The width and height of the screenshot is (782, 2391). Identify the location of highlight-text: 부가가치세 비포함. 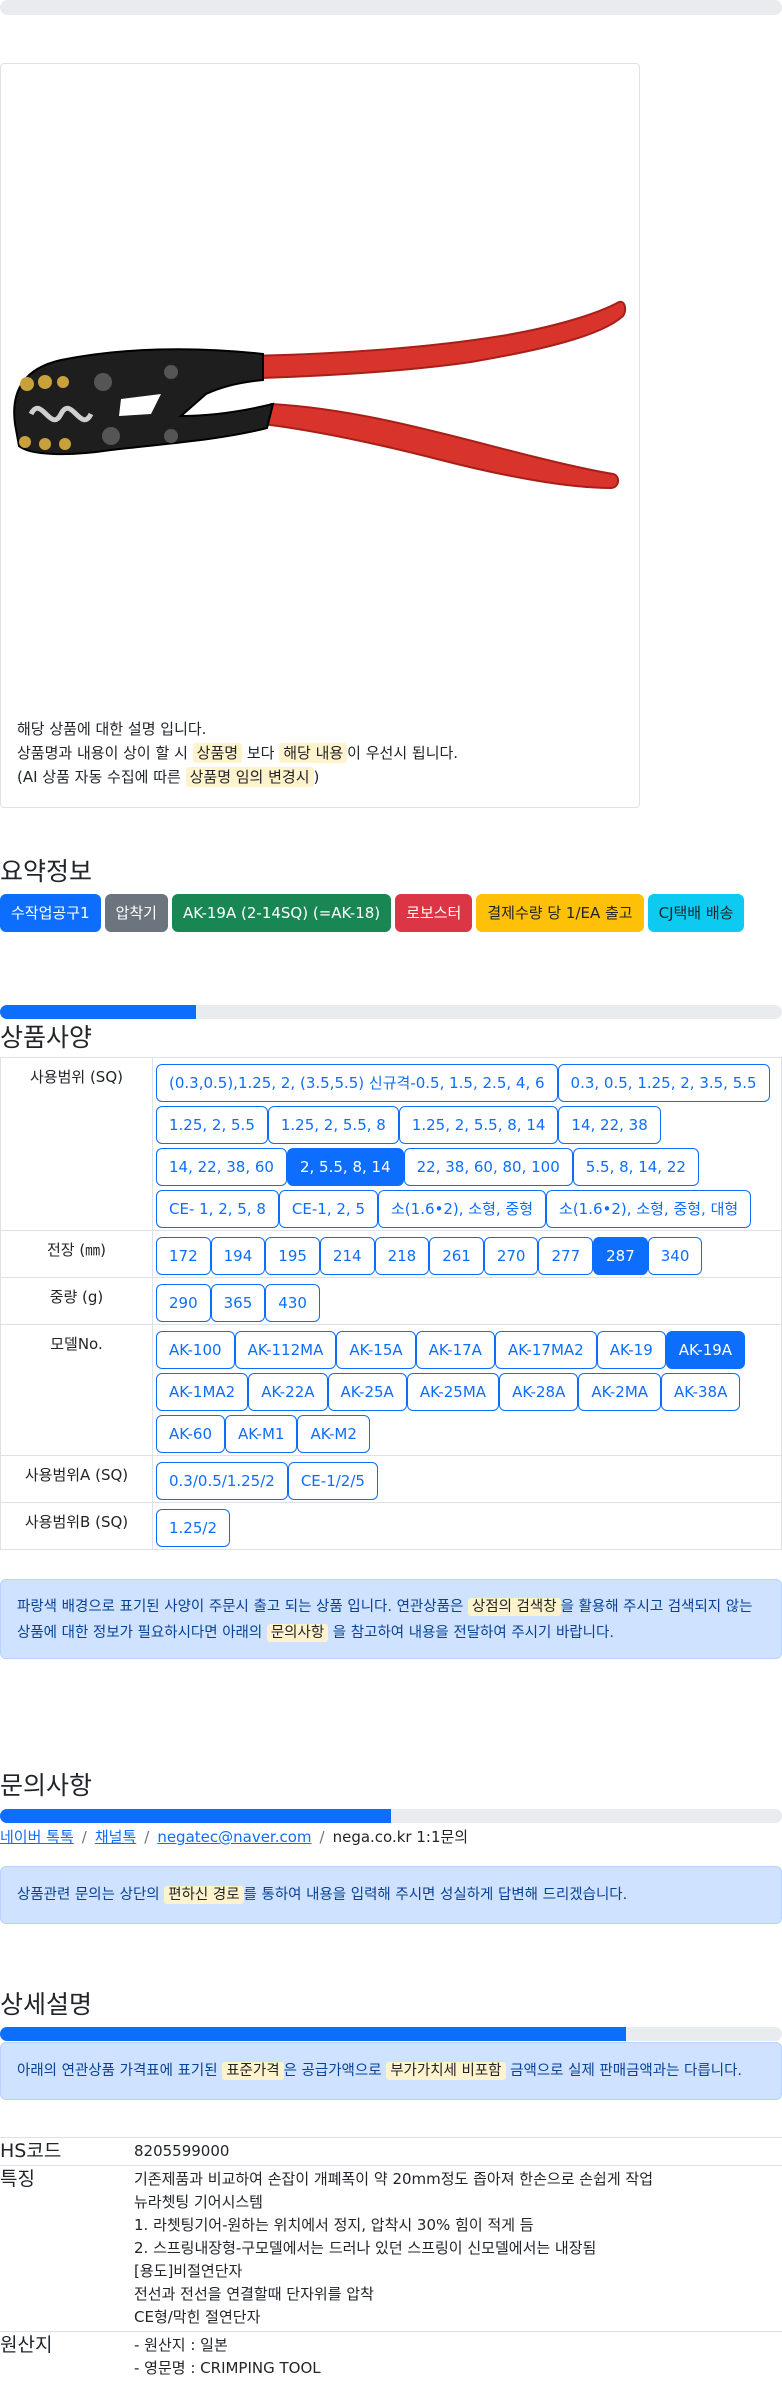
(446, 2071).